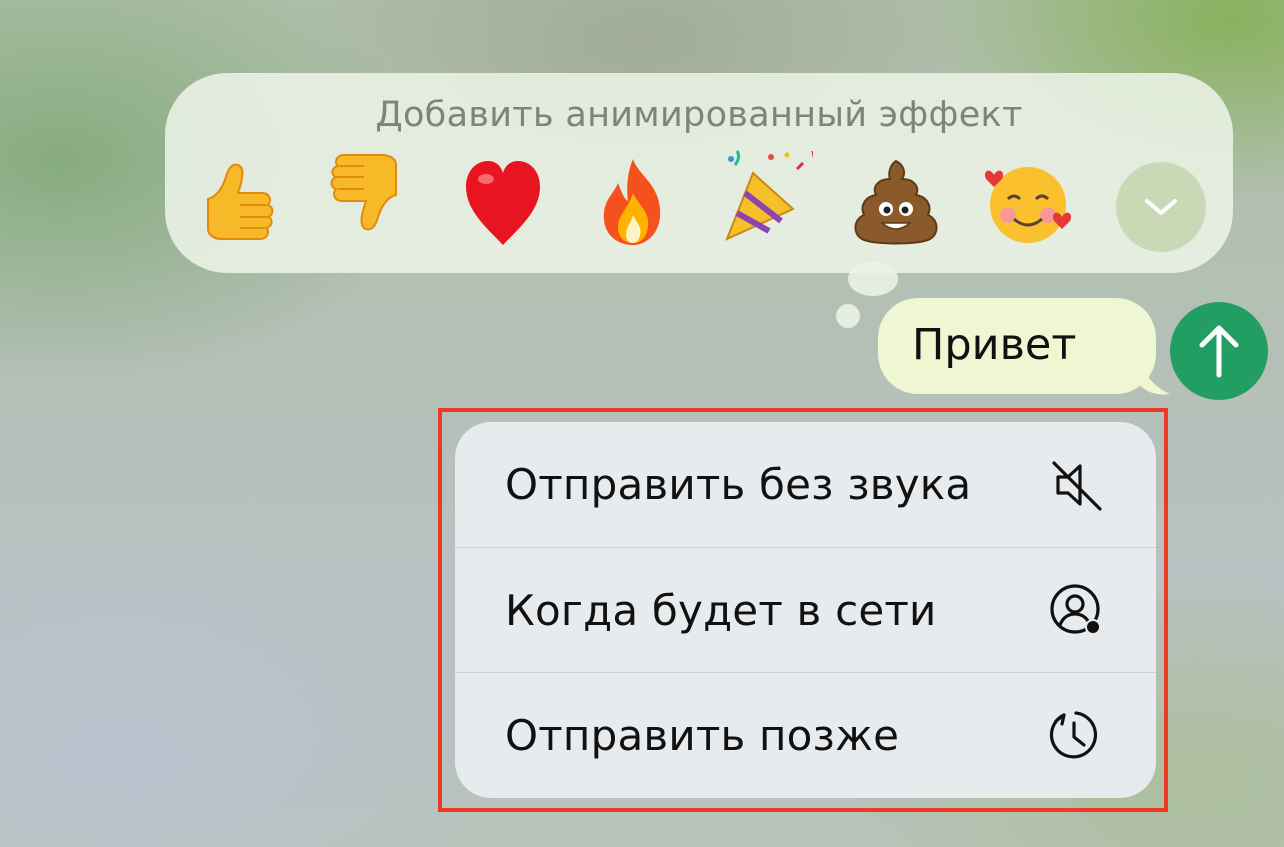  Describe the element at coordinates (721, 610) in the screenshot. I see `menu-item-label: Когда будет в сети` at that location.